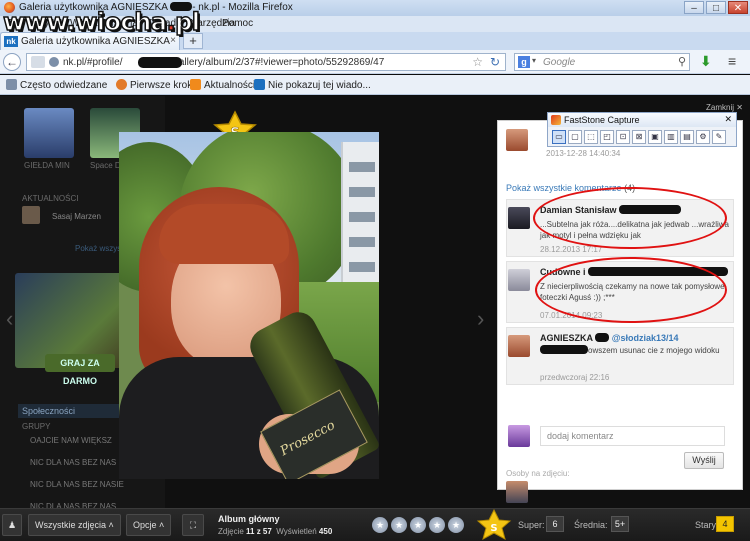  I want to click on game-label: GIEŁDA MIN, so click(47, 165).